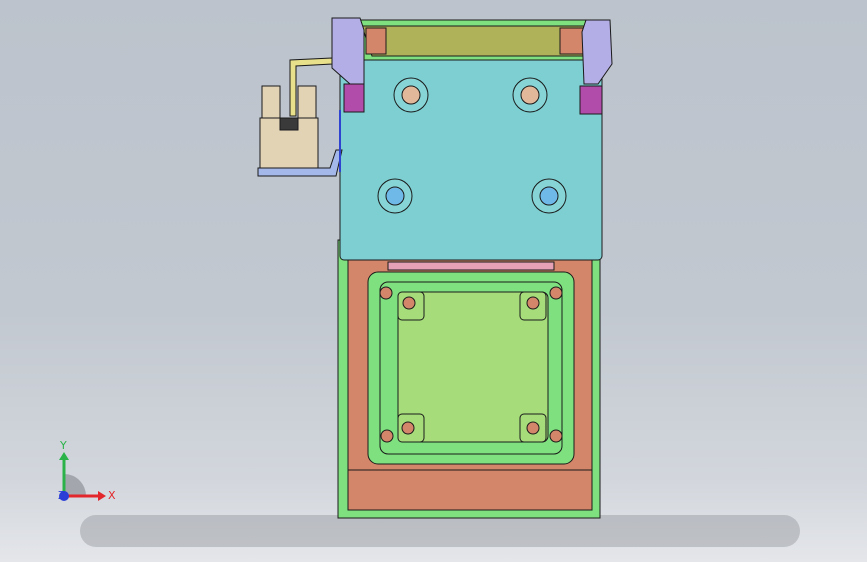 This screenshot has width=867, height=562. What do you see at coordinates (387, 436) in the screenshot?
I see `hole-frame-bl` at bounding box center [387, 436].